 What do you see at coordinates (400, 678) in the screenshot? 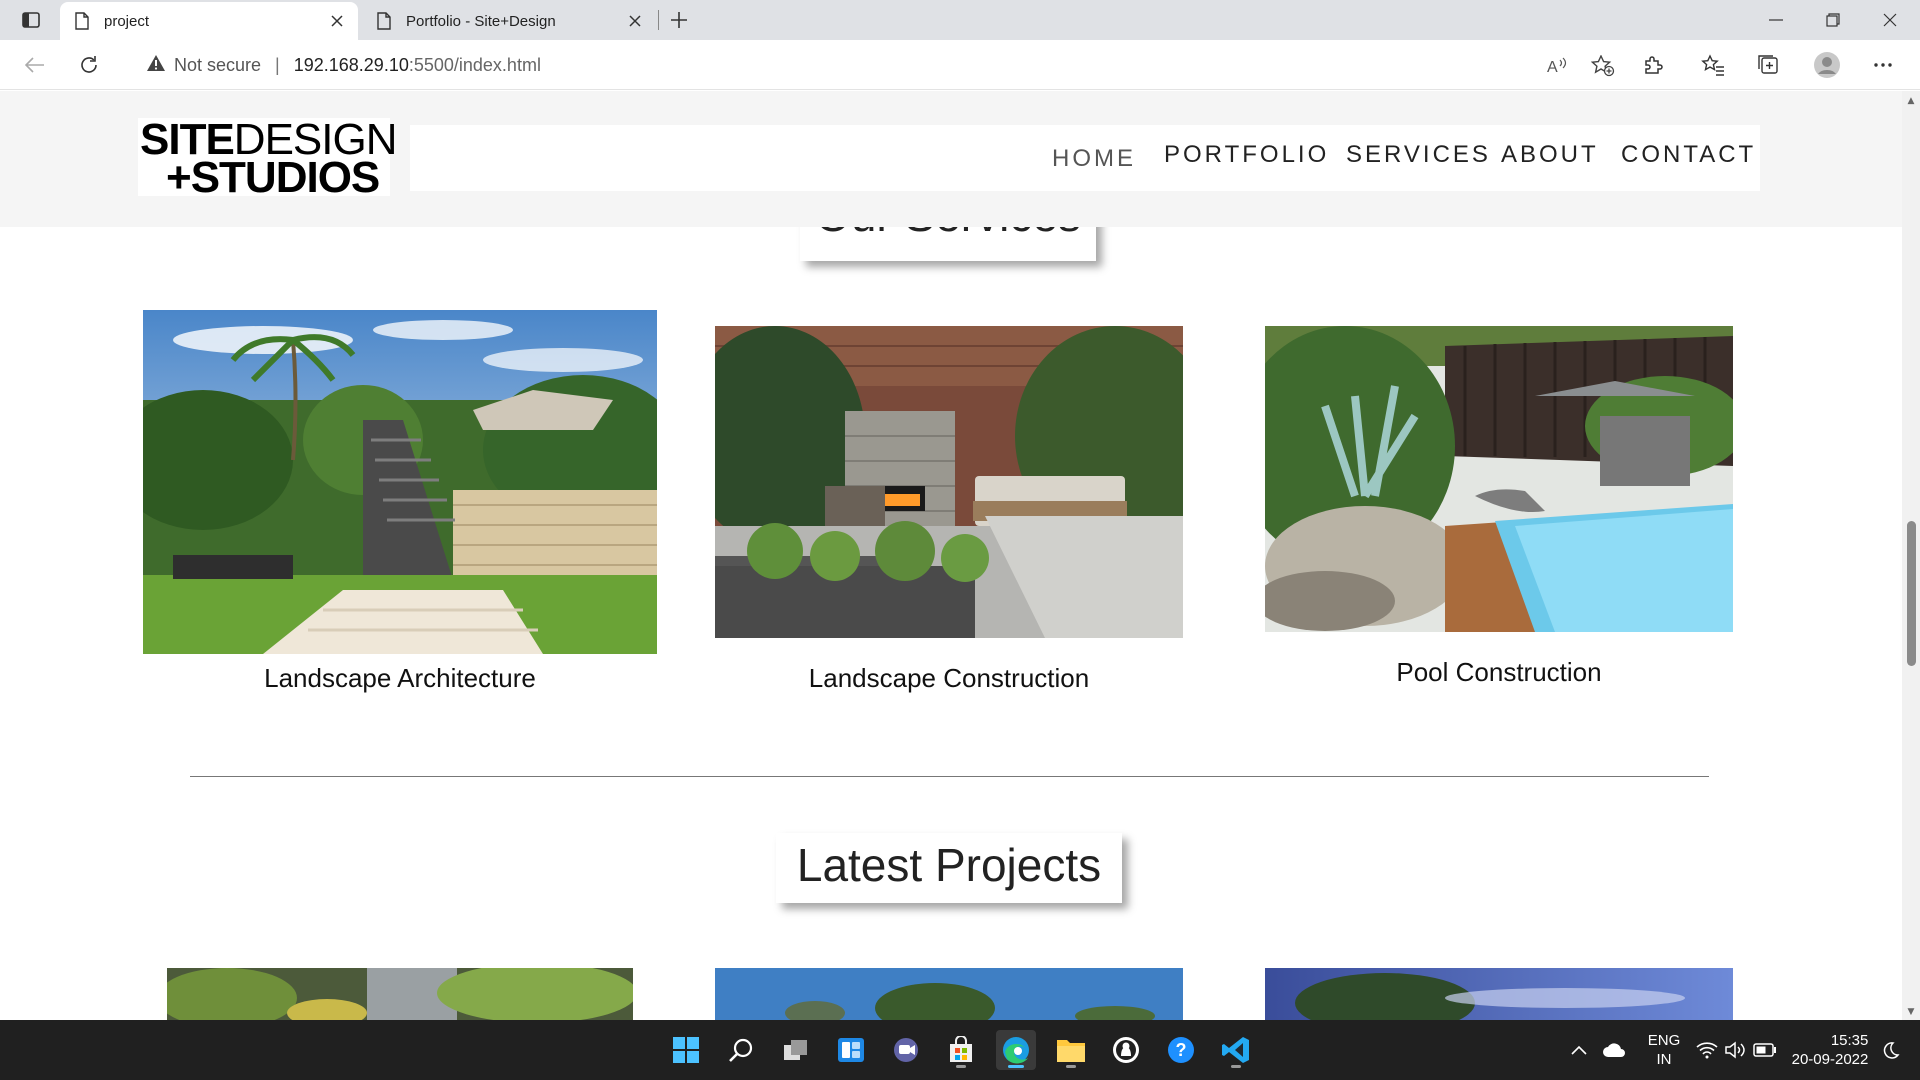
I see `service-caption: Landscape Architecture` at bounding box center [400, 678].